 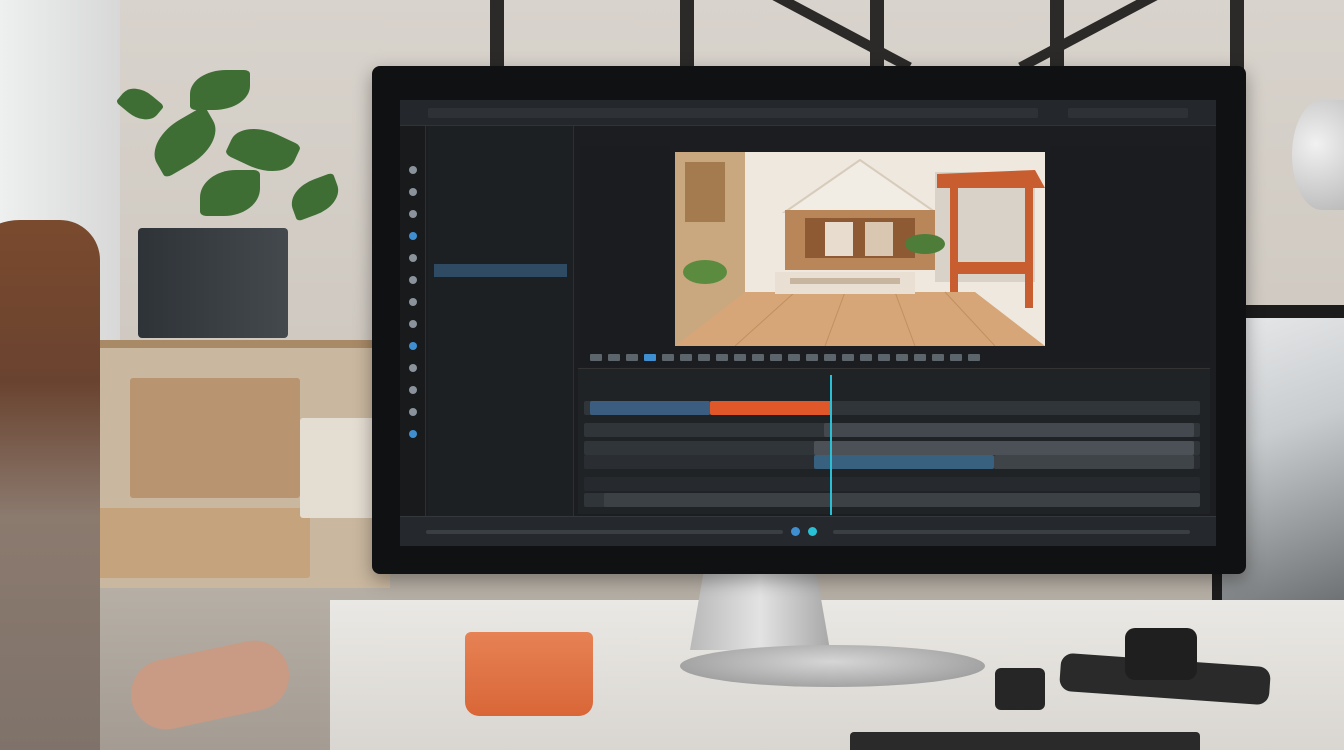 I want to click on volume-slider, so click(x=1011, y=531).